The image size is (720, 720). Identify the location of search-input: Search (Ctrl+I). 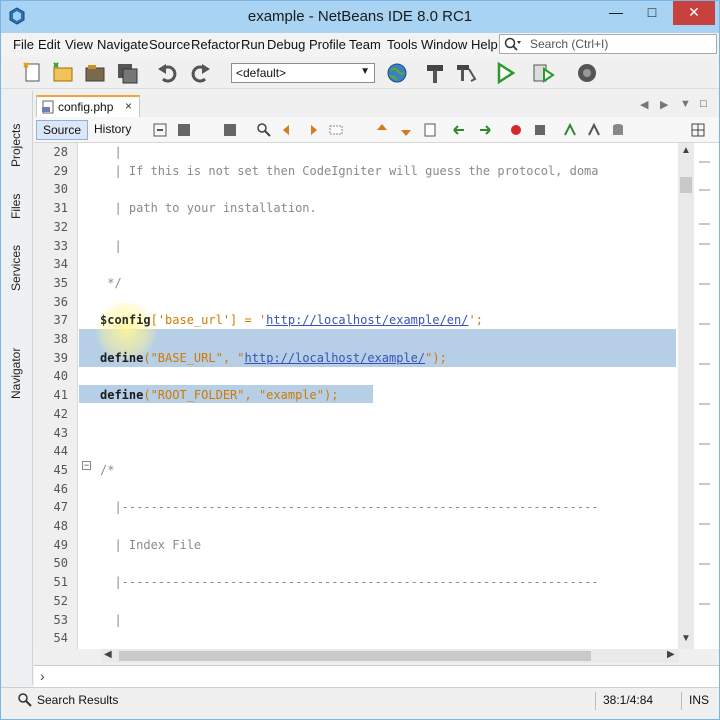
(608, 44).